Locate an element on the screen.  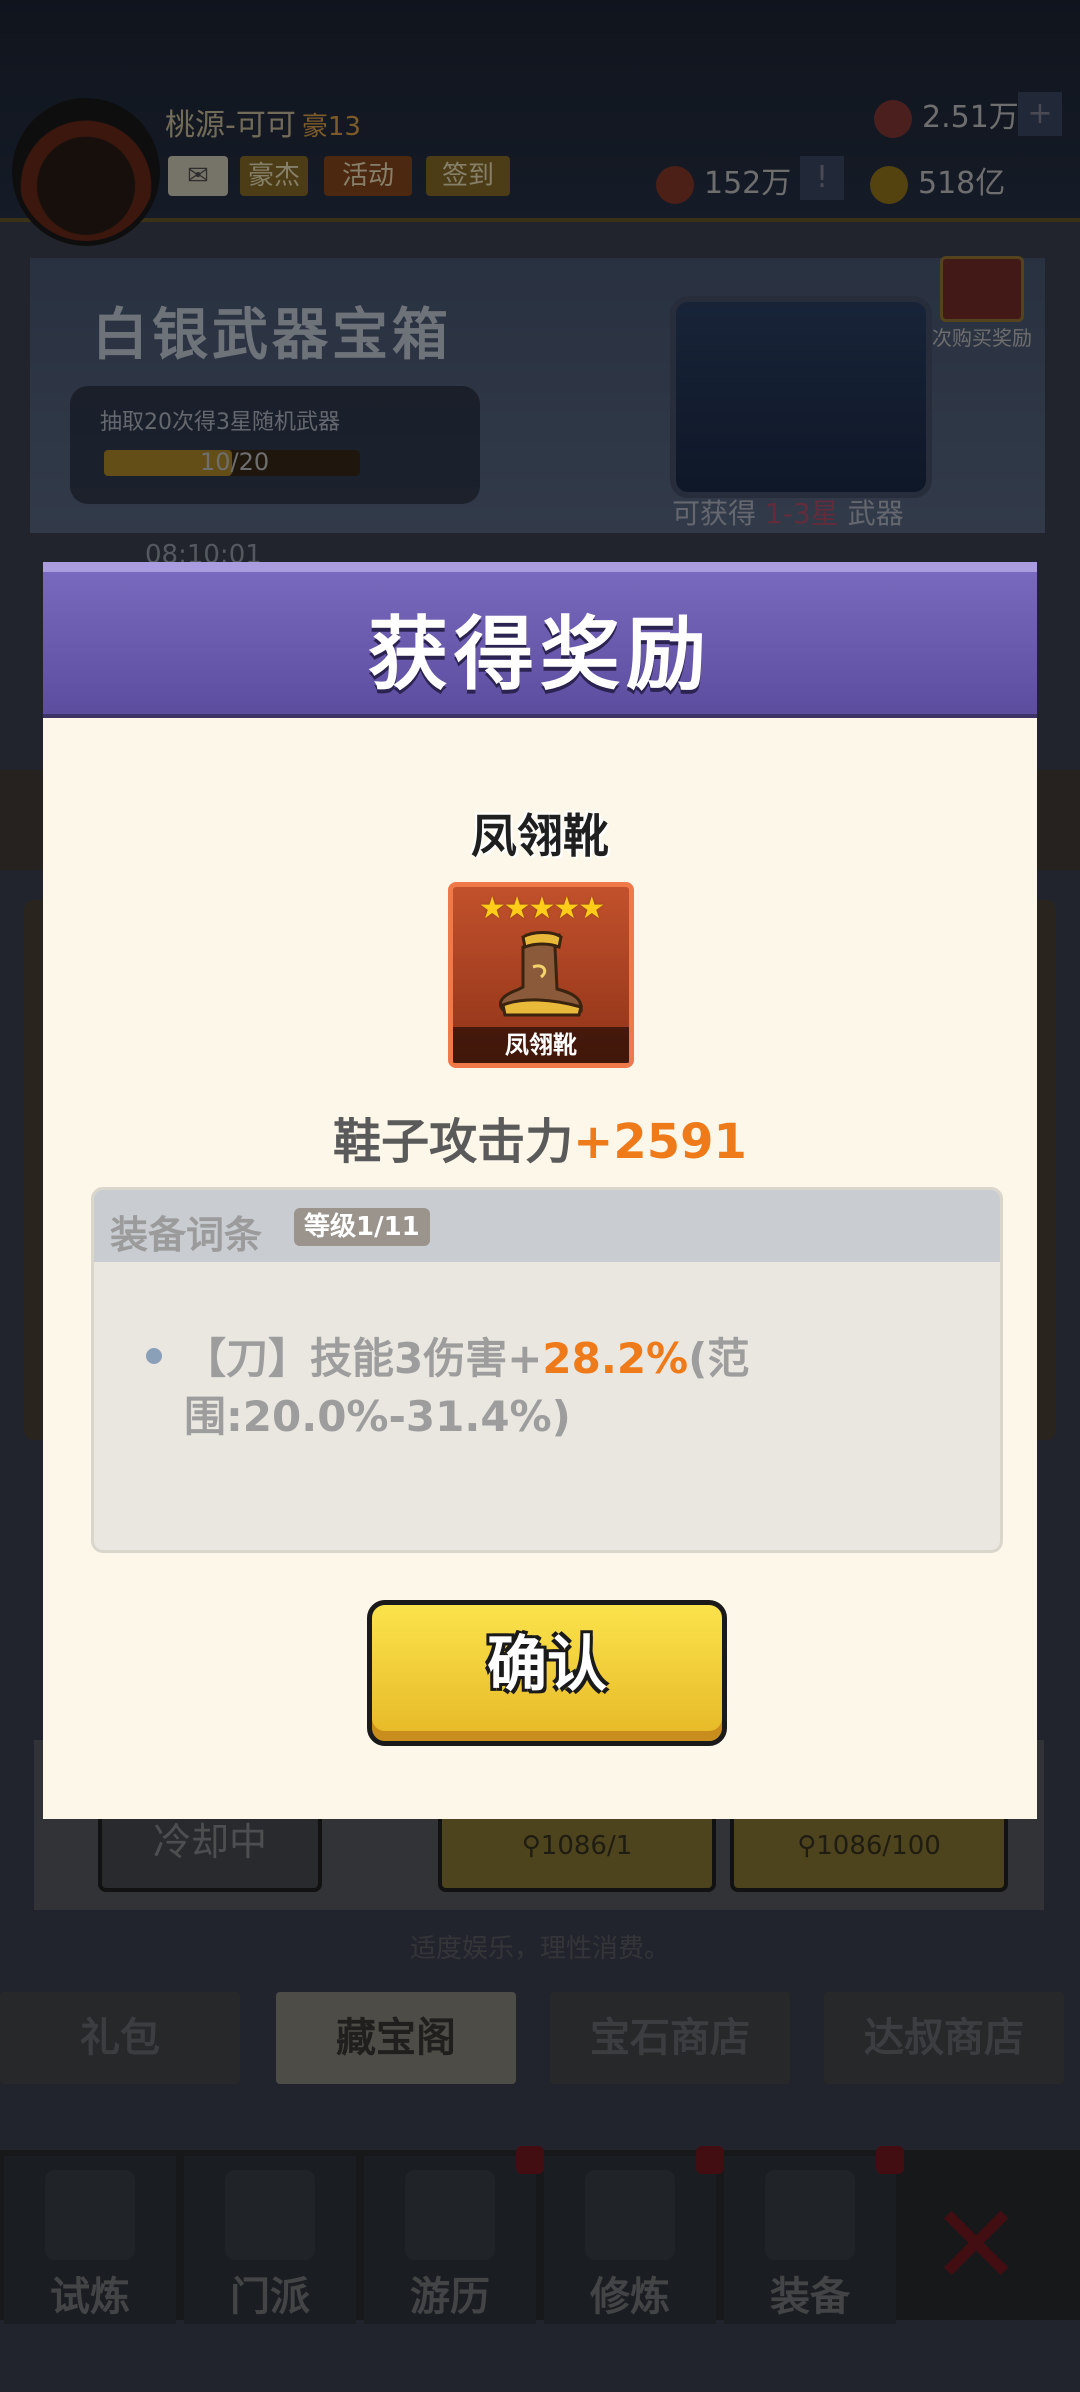
modal-header: 获得奖励 is located at coordinates (540, 640).